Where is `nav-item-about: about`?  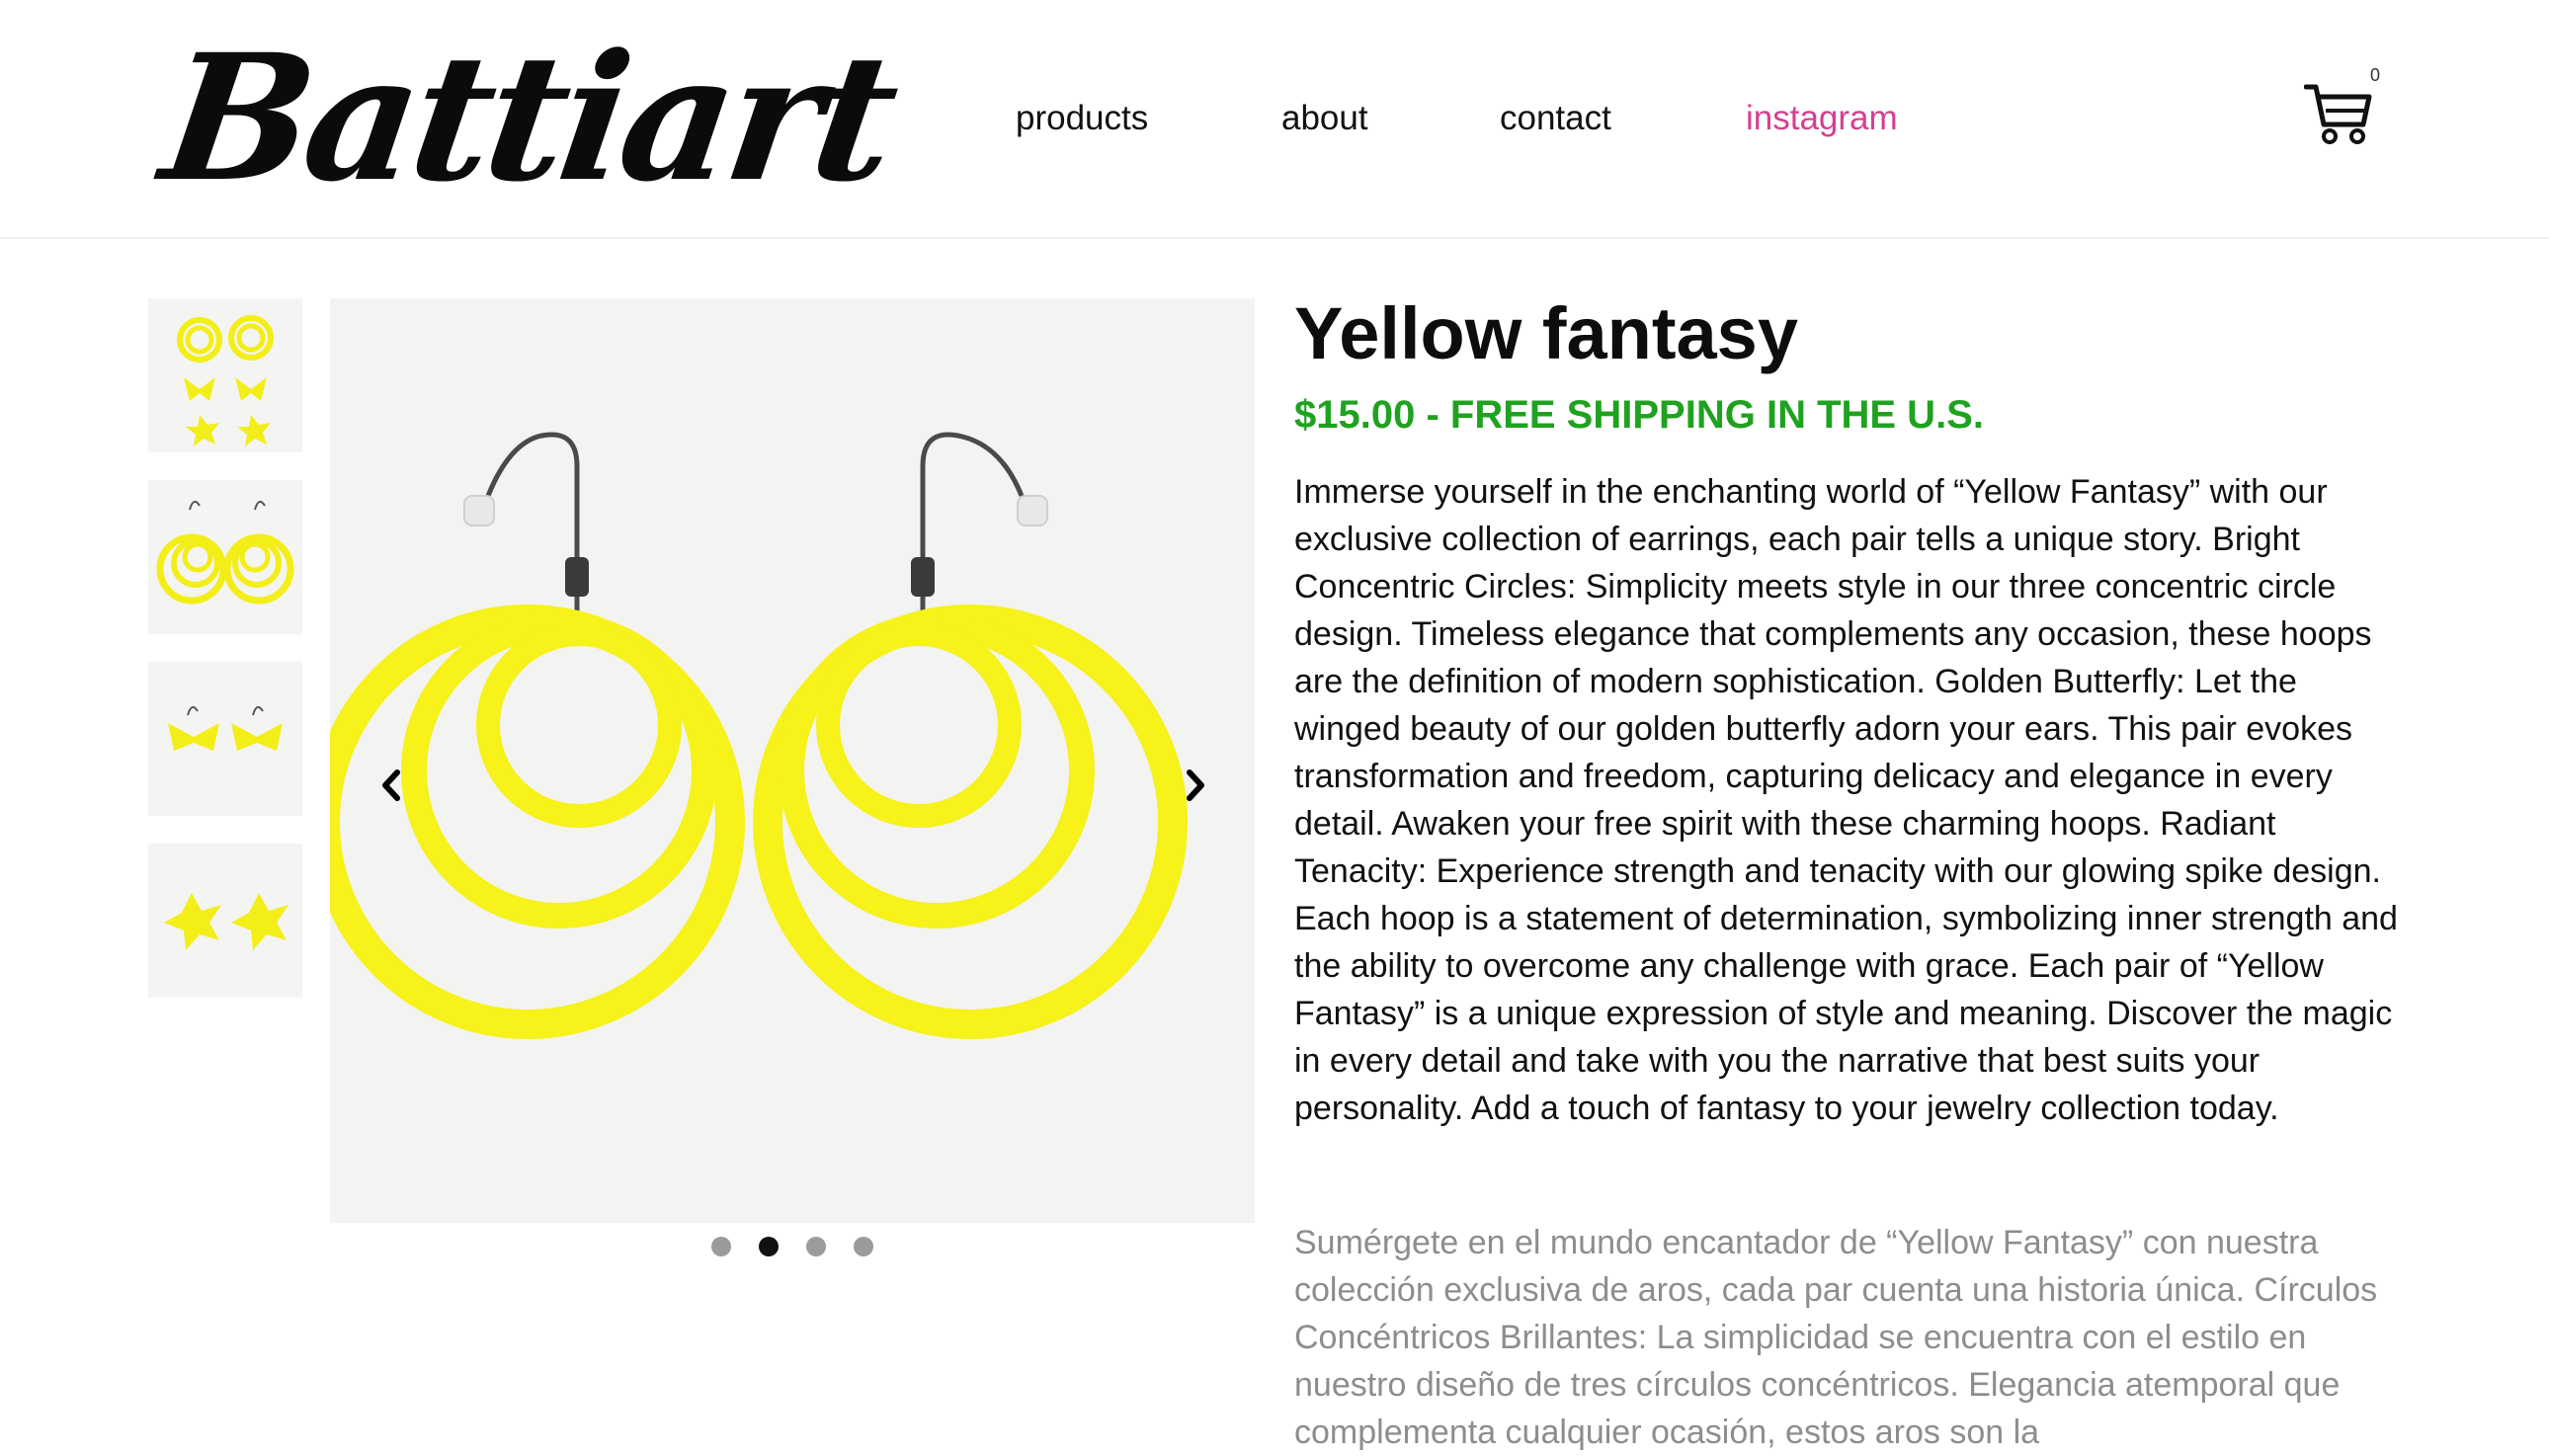
nav-item-about: about is located at coordinates (1324, 118).